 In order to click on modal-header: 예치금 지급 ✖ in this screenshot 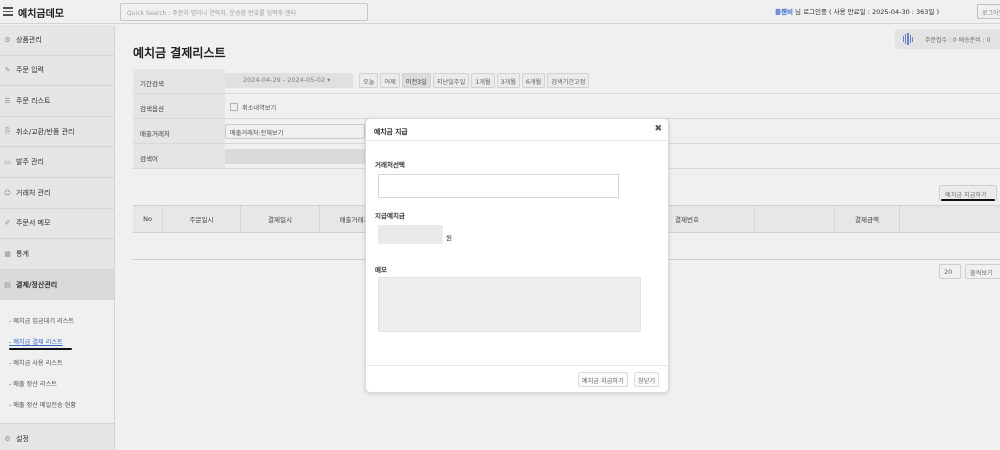, I will do `click(517, 130)`.